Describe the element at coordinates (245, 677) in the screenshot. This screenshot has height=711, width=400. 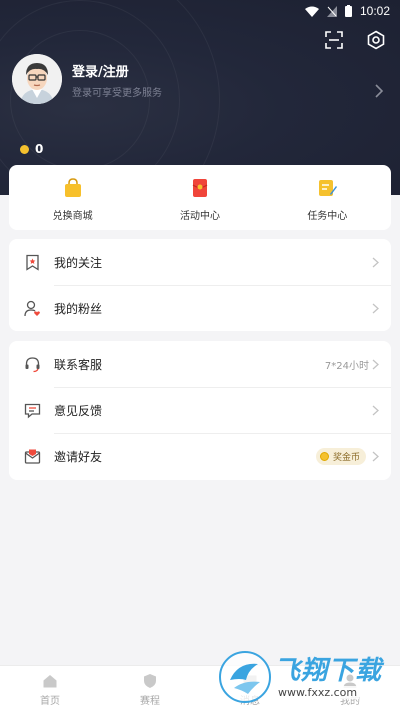
I see `watermark-logo-icon` at that location.